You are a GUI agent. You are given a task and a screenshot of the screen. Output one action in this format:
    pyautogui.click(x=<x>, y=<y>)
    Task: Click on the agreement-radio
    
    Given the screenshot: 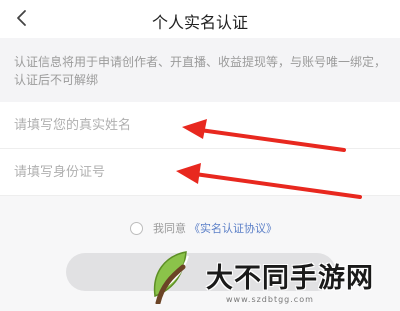 What is the action you would take?
    pyautogui.click(x=136, y=228)
    